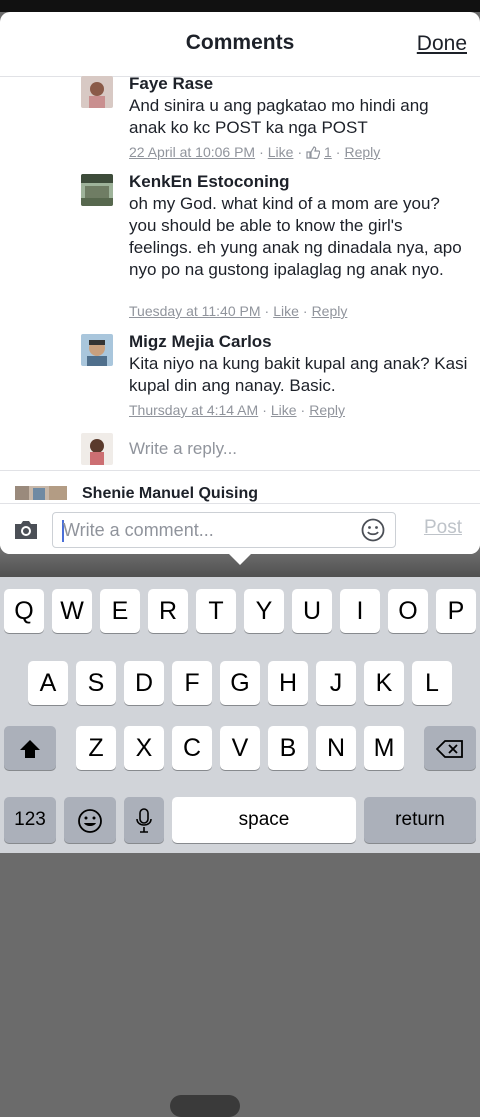  I want to click on key-u: U, so click(312, 611).